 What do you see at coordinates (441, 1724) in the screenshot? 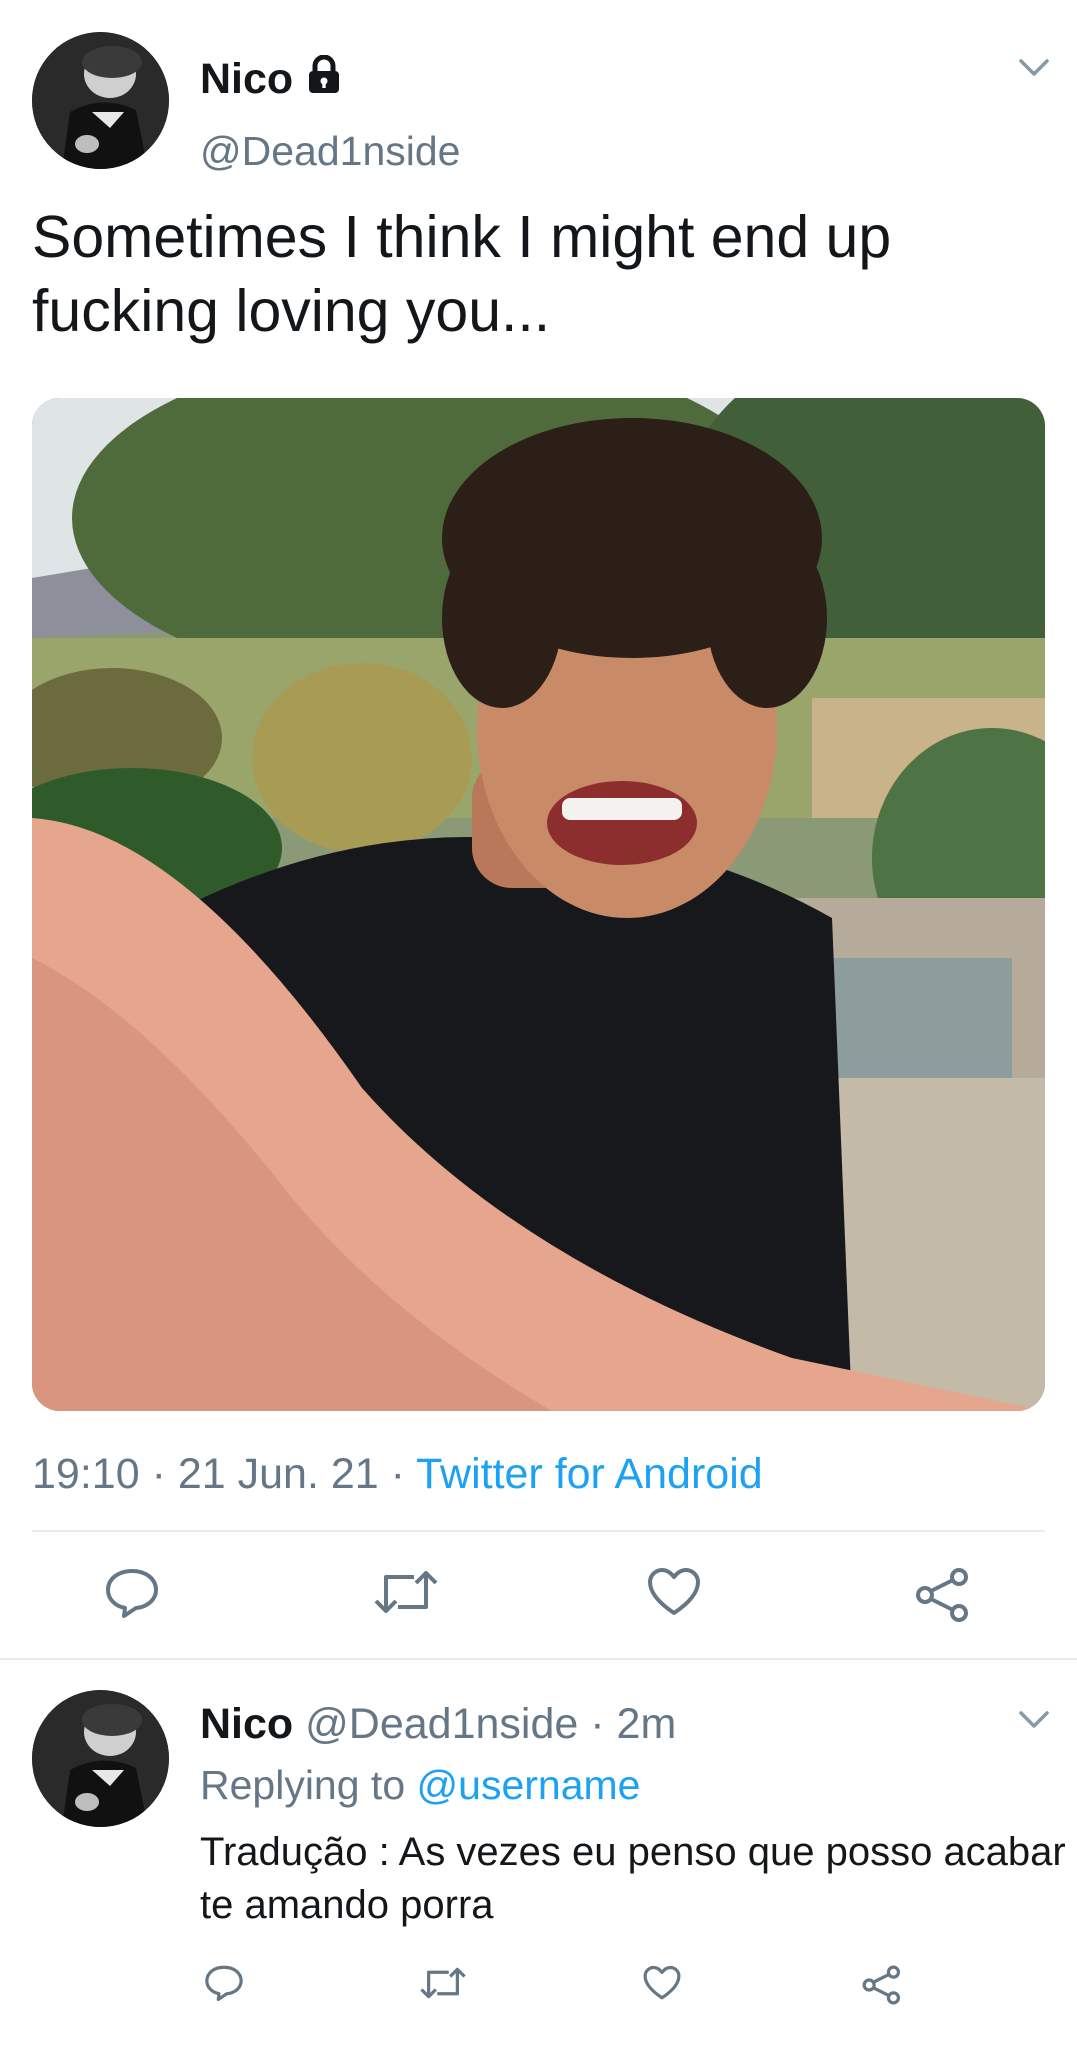
I see `reply-author-handle: @Dead1nside` at bounding box center [441, 1724].